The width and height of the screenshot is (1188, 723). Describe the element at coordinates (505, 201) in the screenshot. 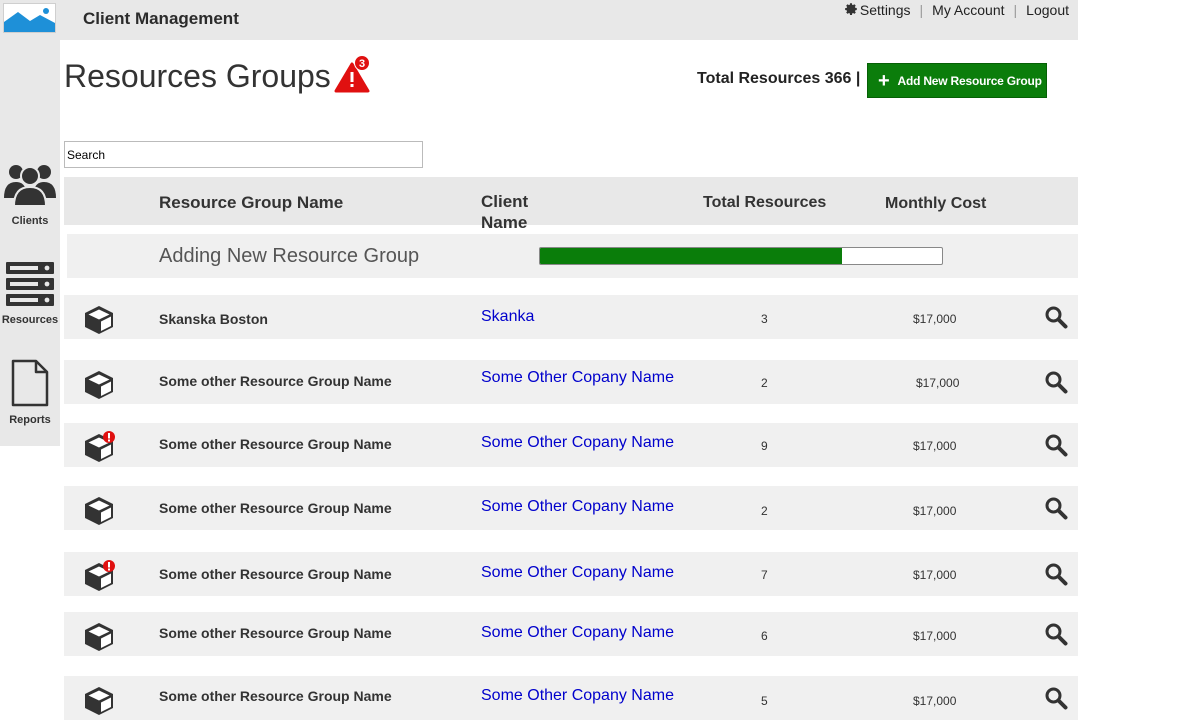

I see `column-header-client-line1: Client` at that location.